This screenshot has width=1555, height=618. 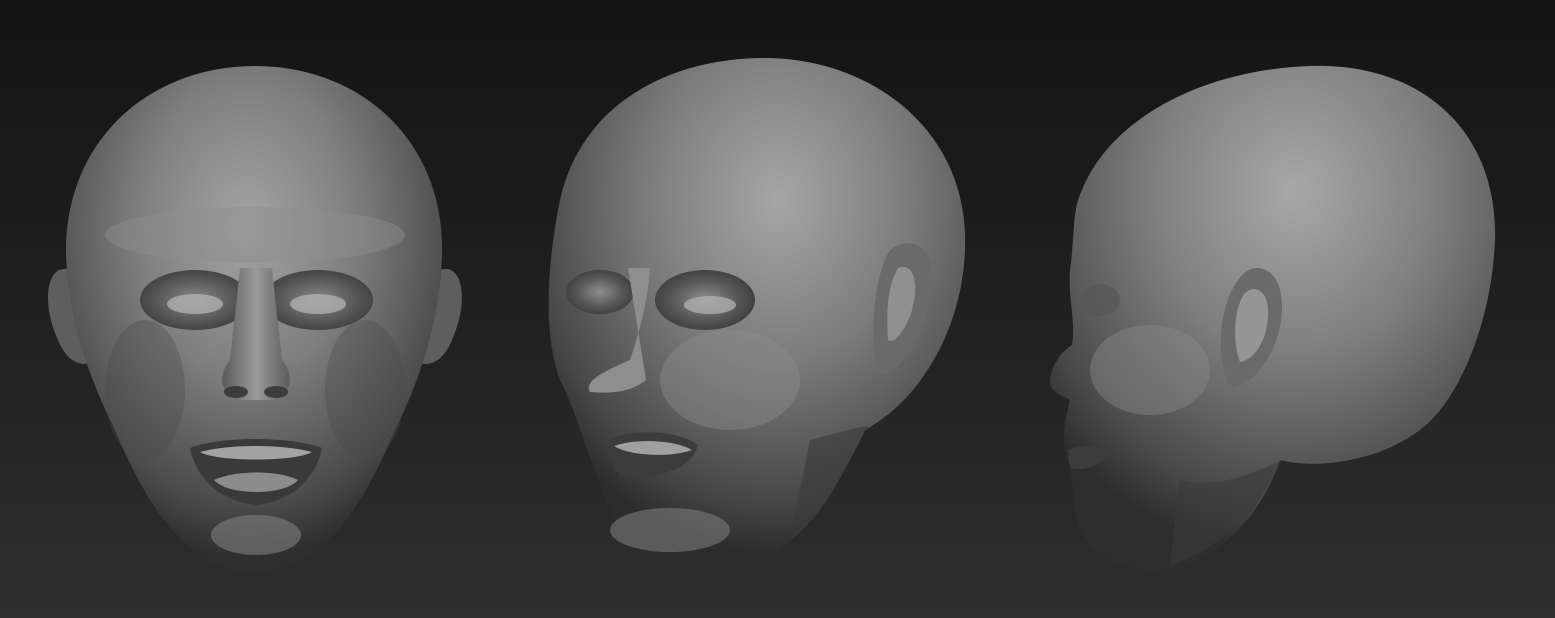 What do you see at coordinates (1100, 300) in the screenshot?
I see `eye-socket` at bounding box center [1100, 300].